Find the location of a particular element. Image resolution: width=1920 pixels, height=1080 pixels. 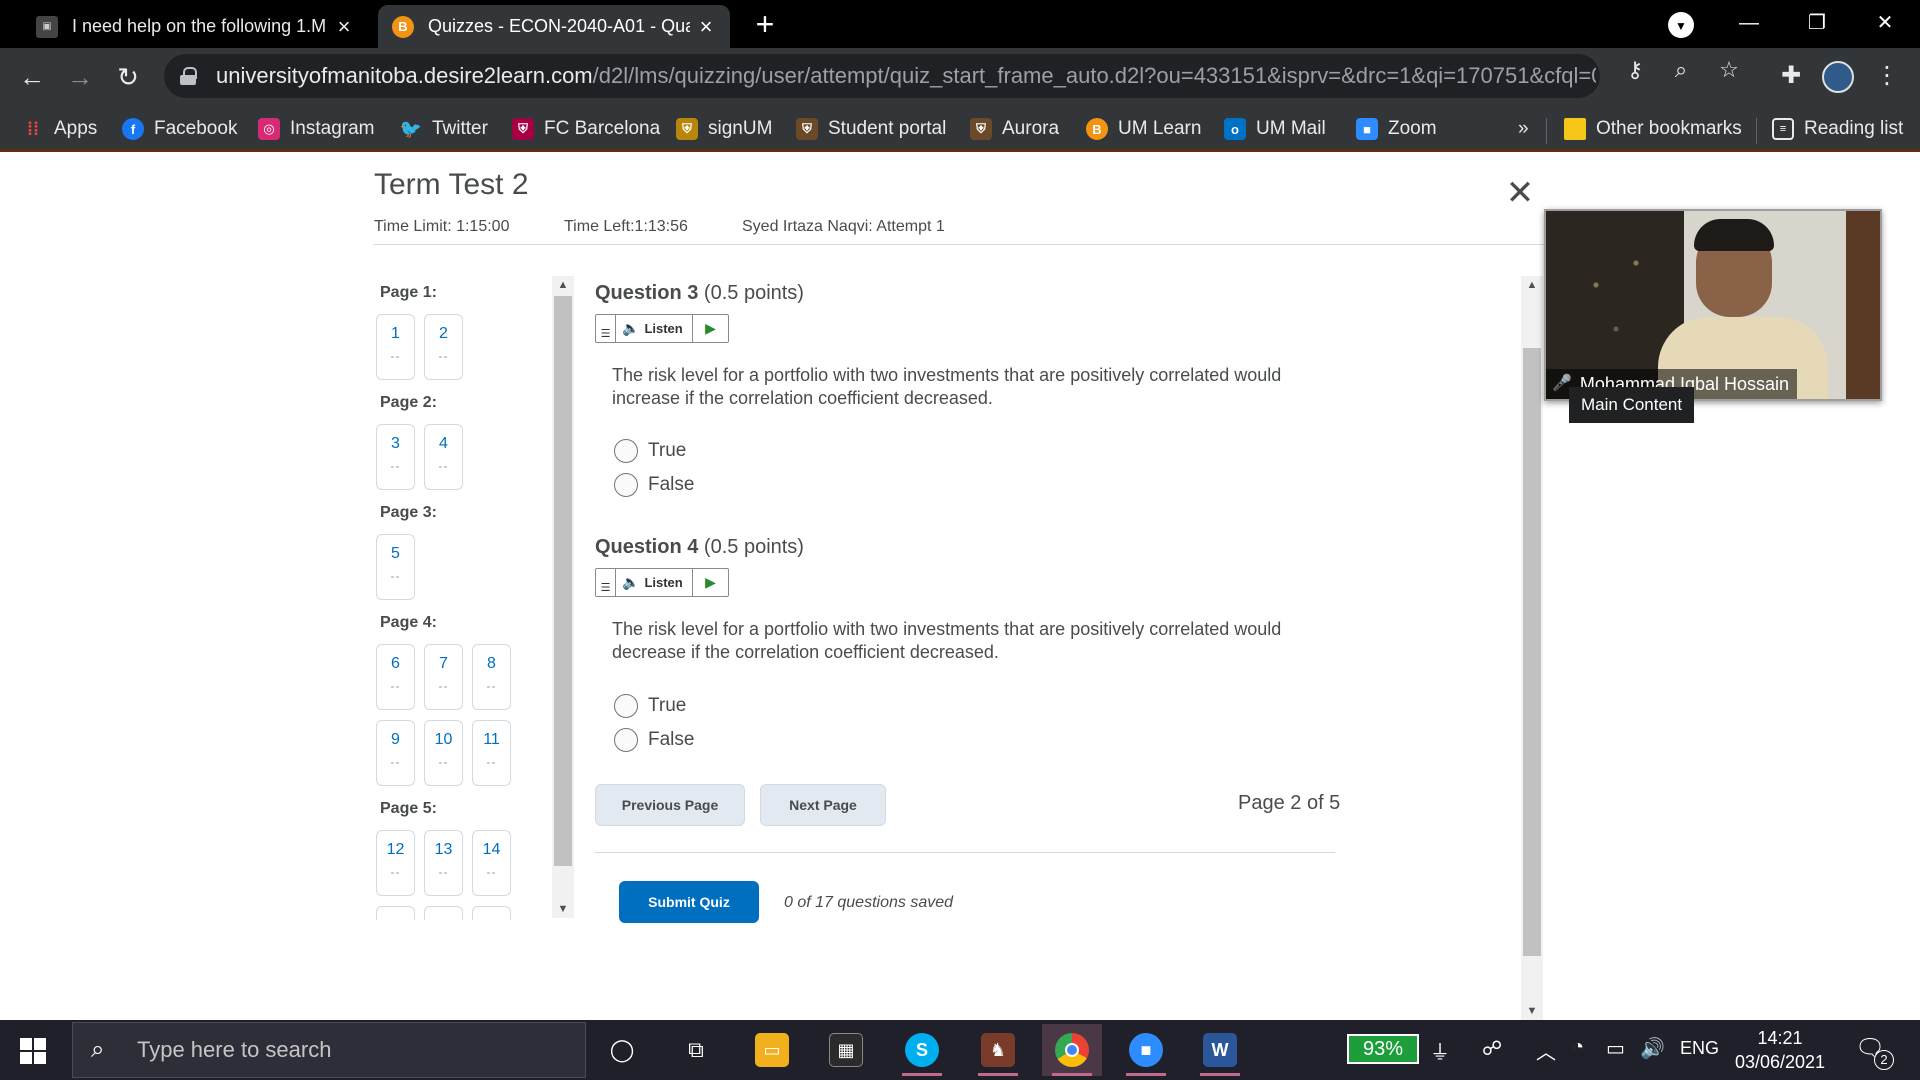

clock: 14:21 03/06/2021 is located at coordinates (1780, 1050).